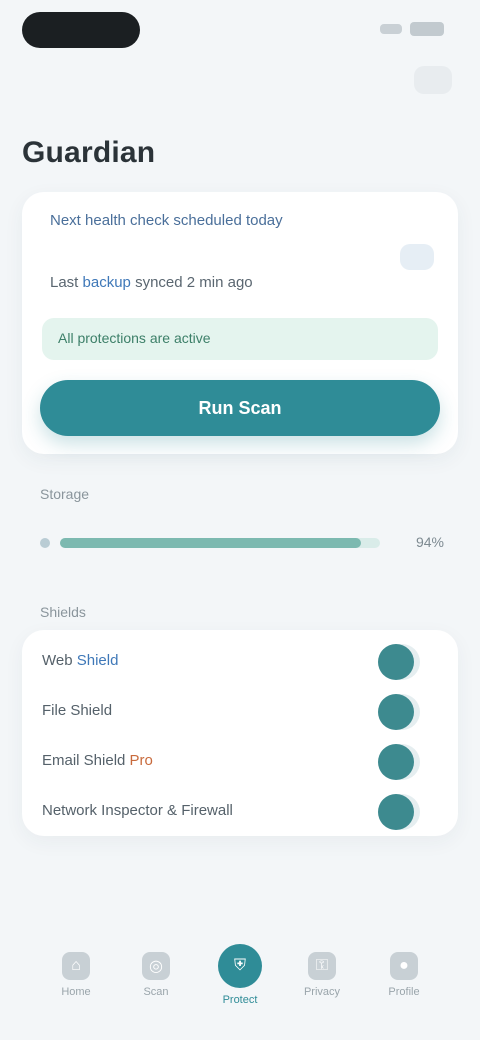  Describe the element at coordinates (166, 220) in the screenshot. I see `card-headline: Next health check scheduled today` at that location.